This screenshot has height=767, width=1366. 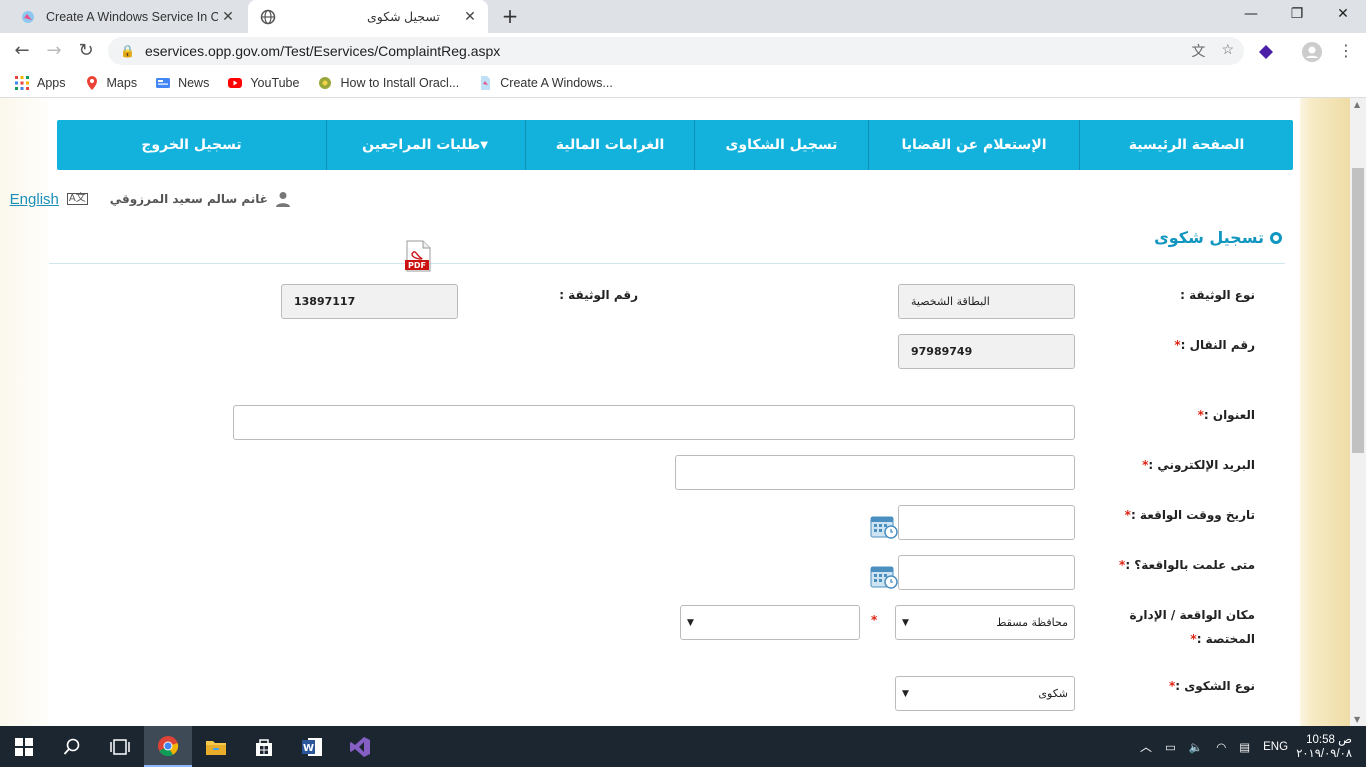 I want to click on governorate-select: ▼ محافظة مسقط, so click(x=985, y=622).